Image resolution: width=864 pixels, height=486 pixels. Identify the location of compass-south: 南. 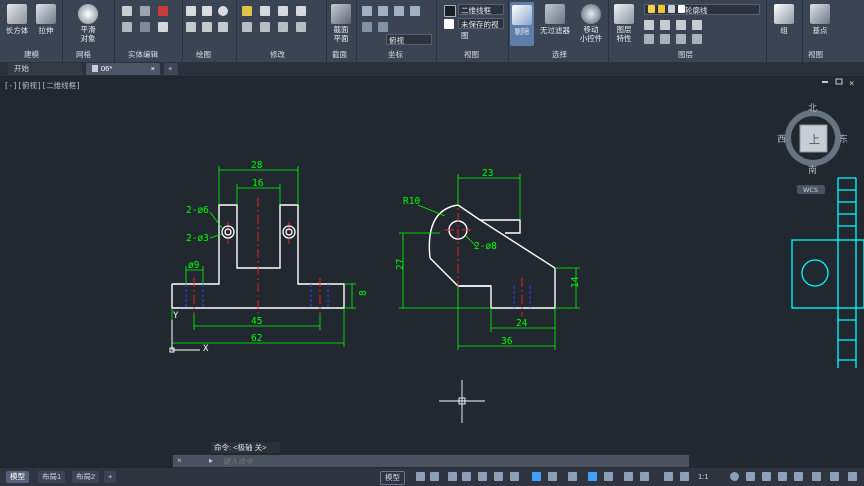
(812, 170).